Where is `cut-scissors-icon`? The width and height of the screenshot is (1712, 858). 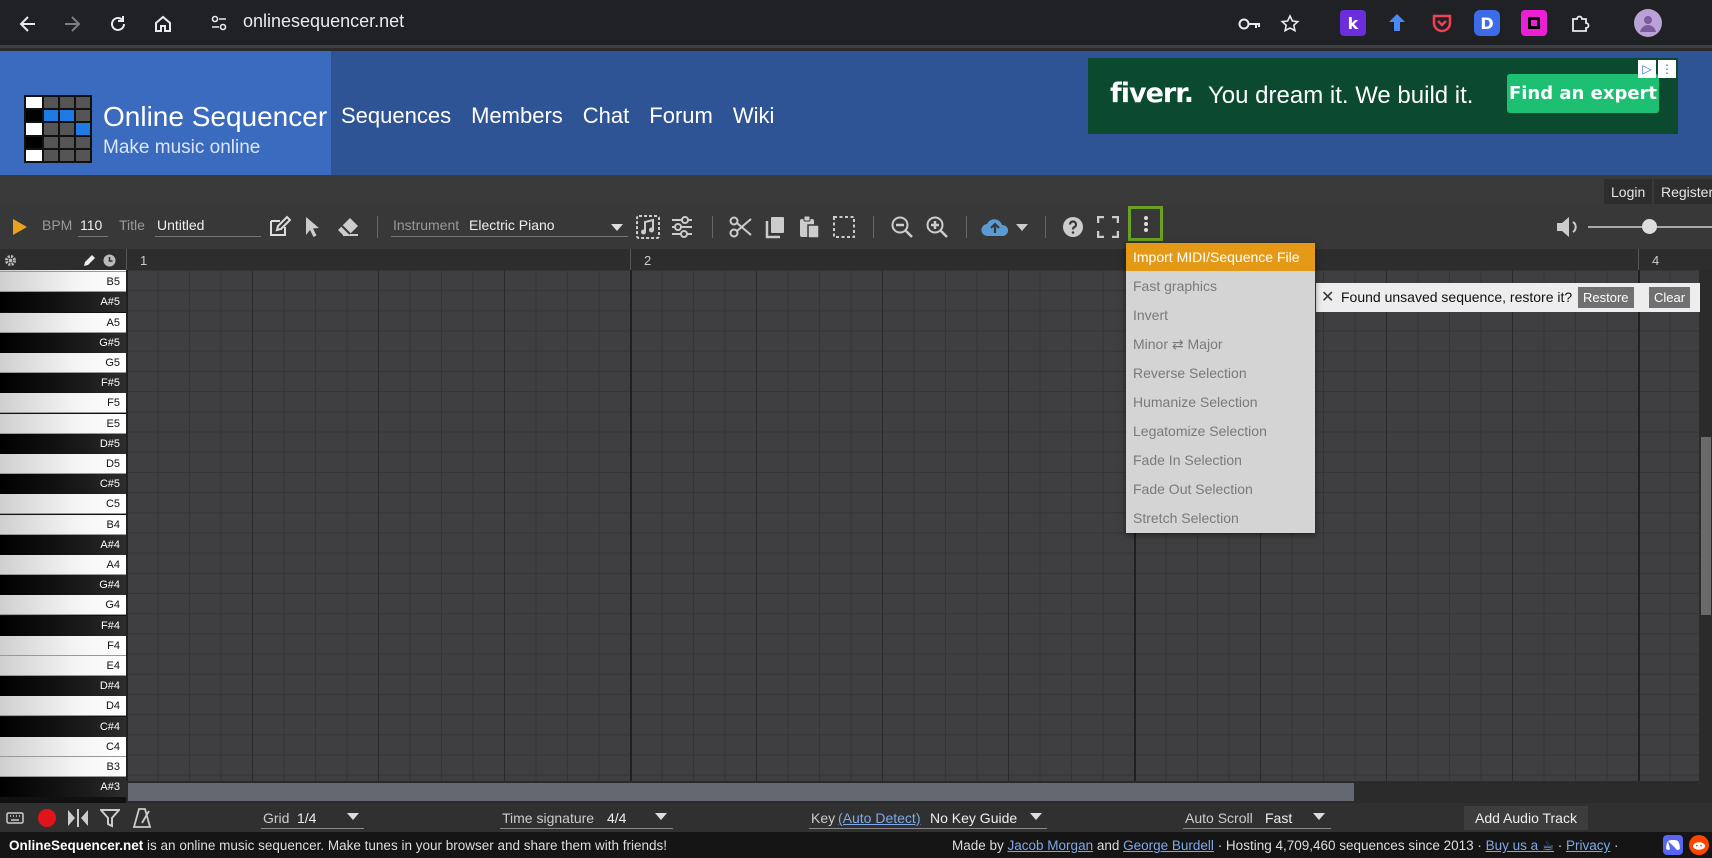
cut-scissors-icon is located at coordinates (741, 227).